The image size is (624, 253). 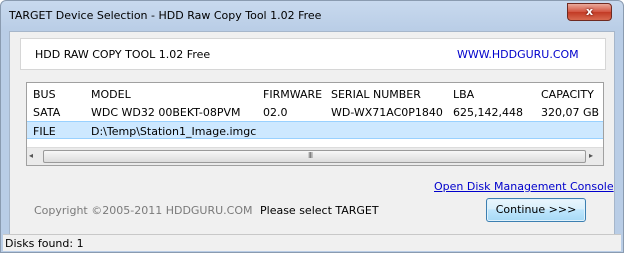 I want to click on column-header-firmware: FIRMWARE, so click(x=292, y=94).